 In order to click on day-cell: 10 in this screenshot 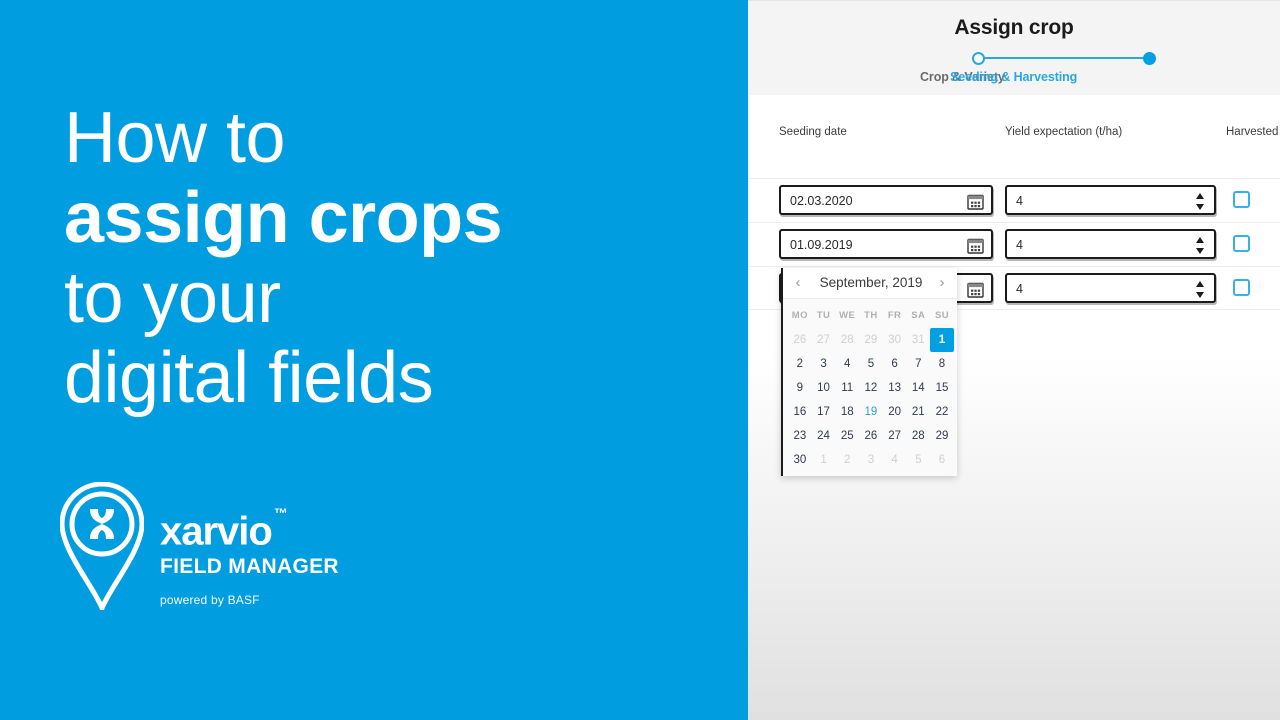, I will do `click(824, 388)`.